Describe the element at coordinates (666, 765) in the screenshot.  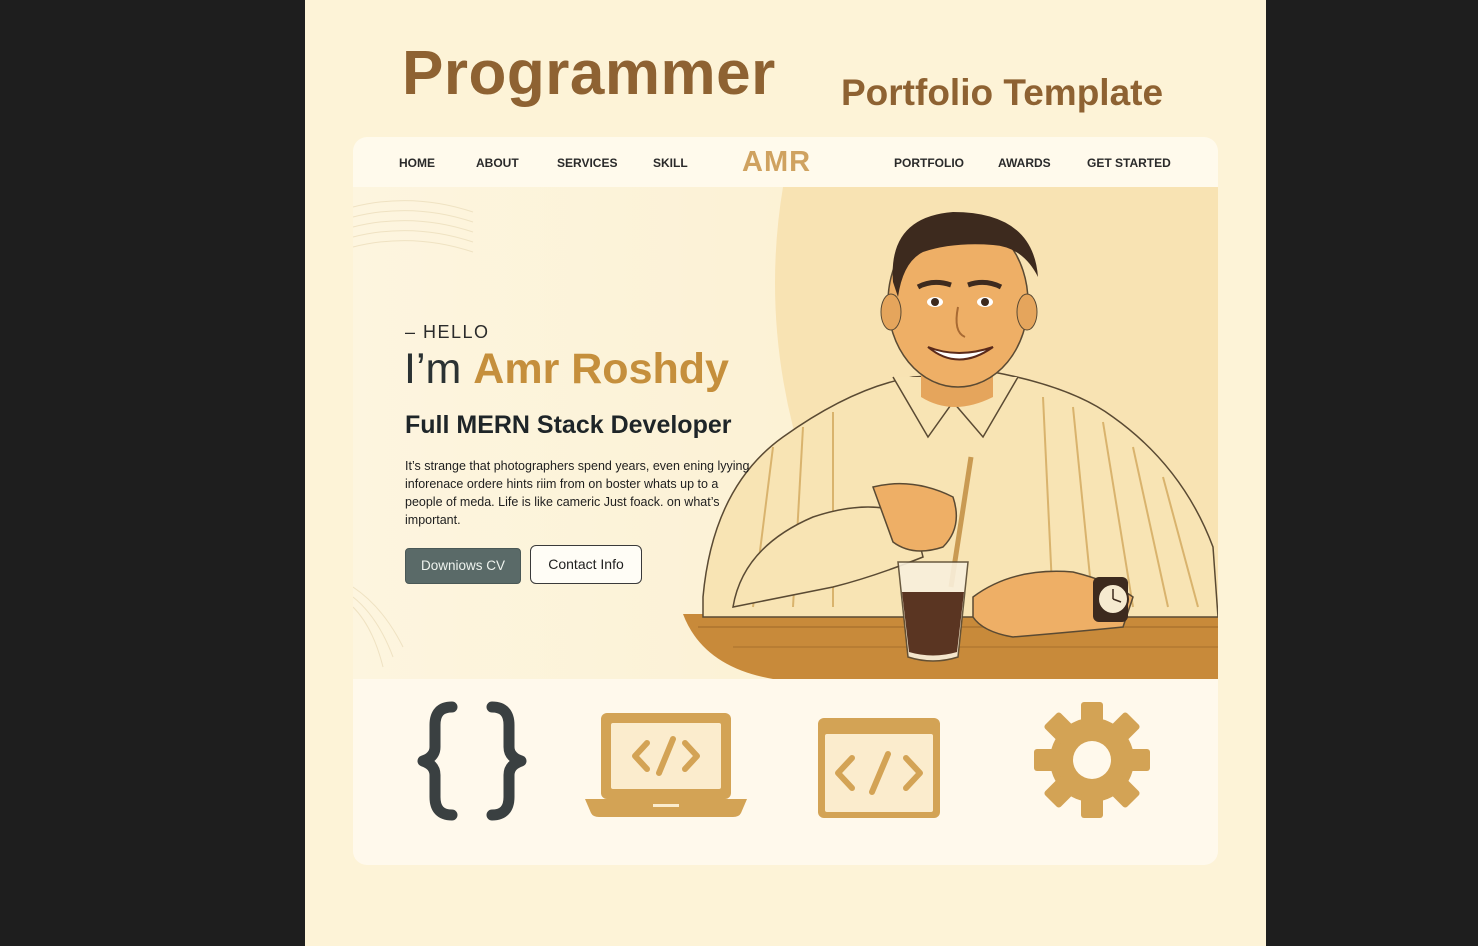
I see `laptop-code-icon` at that location.